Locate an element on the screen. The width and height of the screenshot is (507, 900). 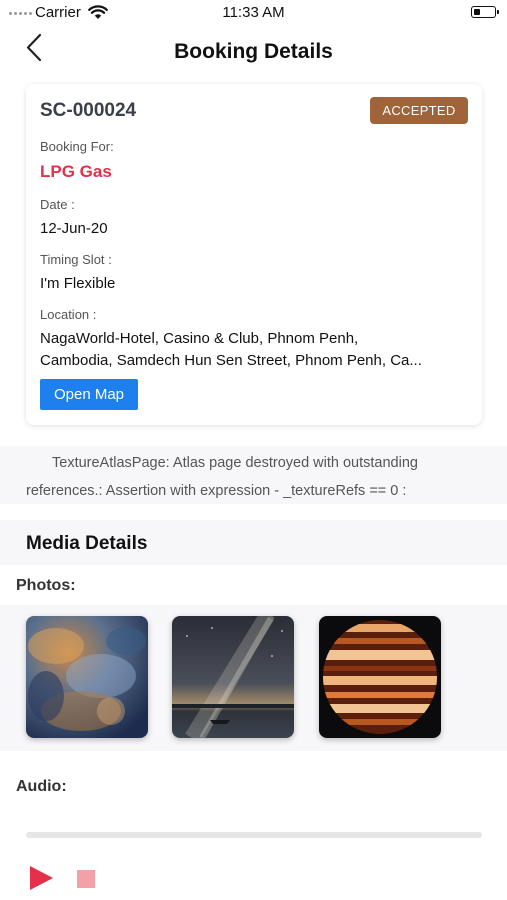
photos-label: Photos: is located at coordinates (46, 585).